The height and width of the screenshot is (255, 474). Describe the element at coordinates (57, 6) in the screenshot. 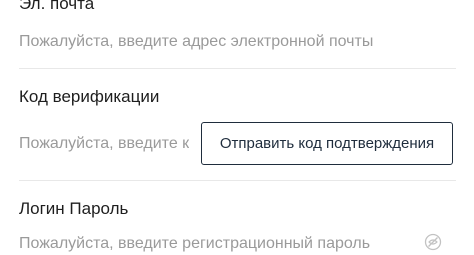

I see `email-label: Эл. почта` at that location.